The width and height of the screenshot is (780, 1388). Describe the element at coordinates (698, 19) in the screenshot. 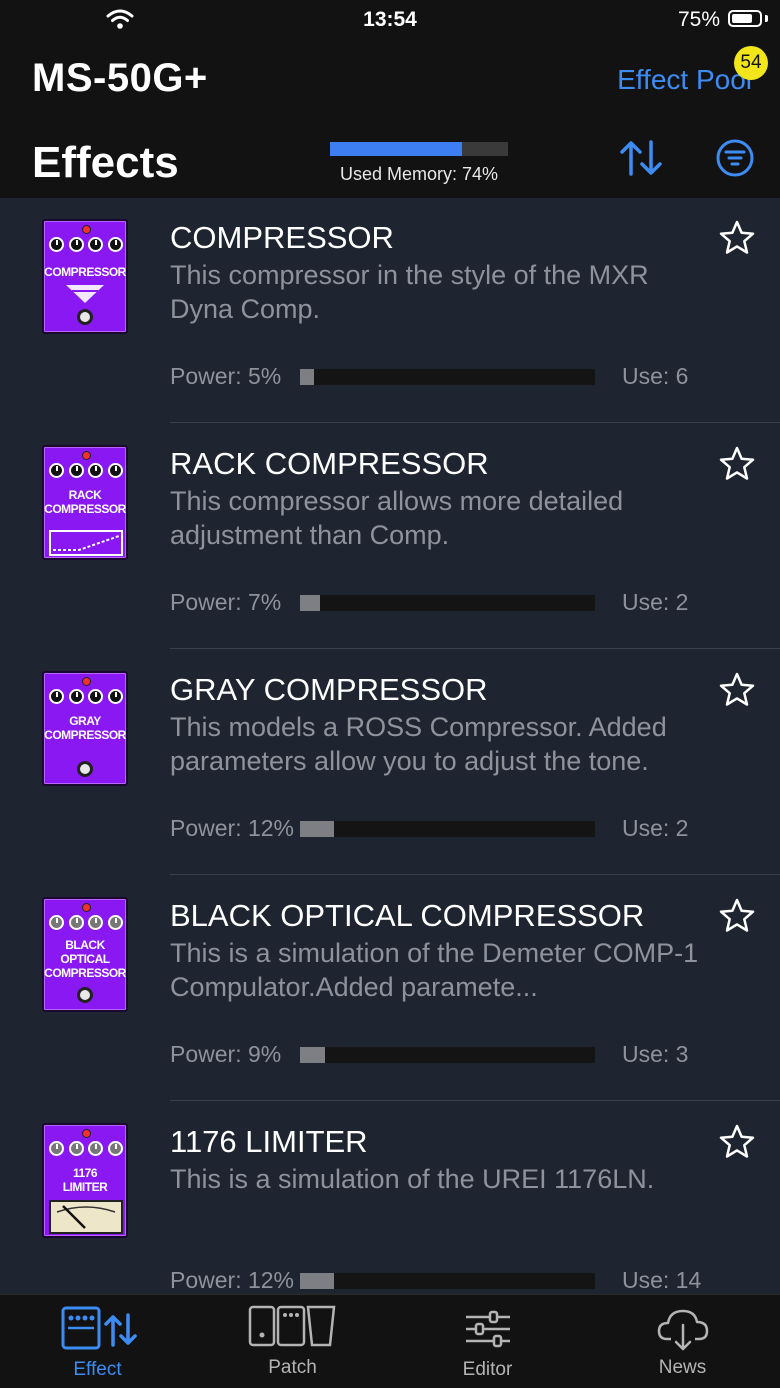

I see `battery-percent: 75%` at that location.